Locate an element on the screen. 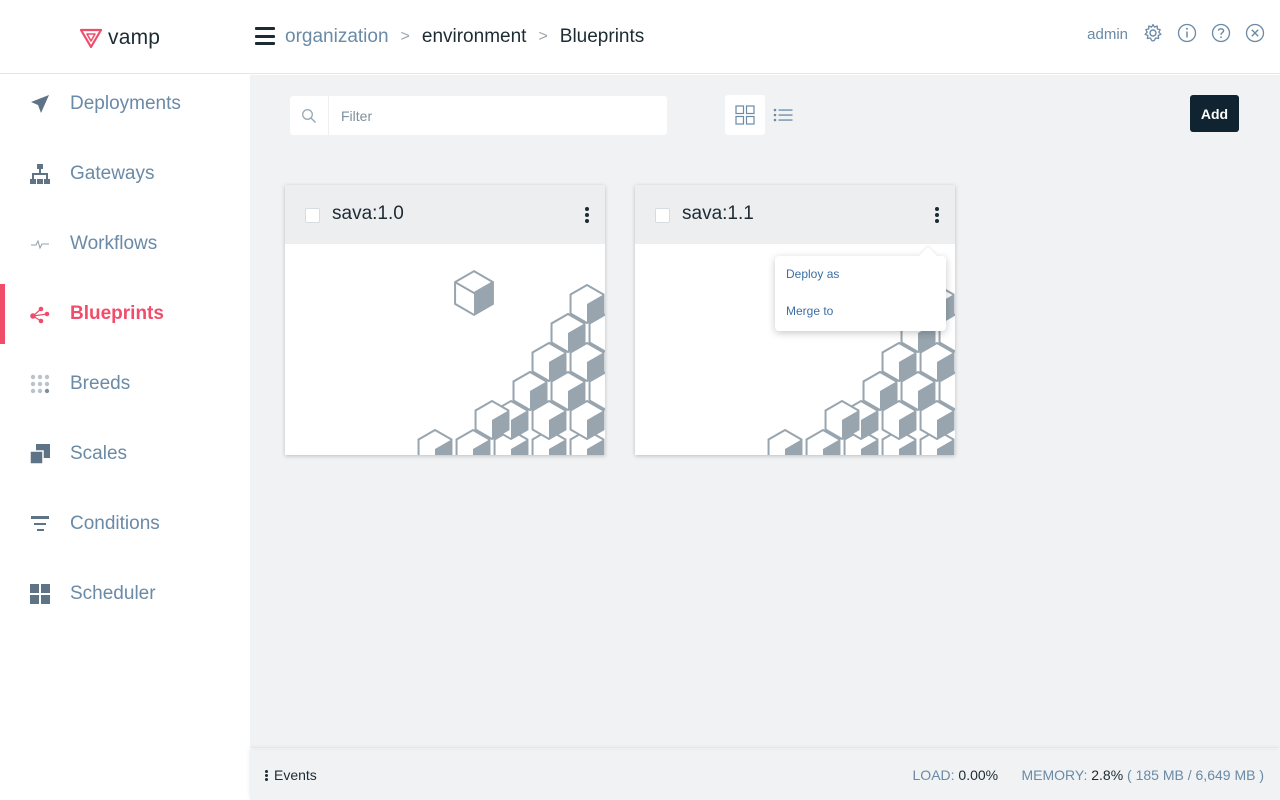  sidebar-item-label: Scheduler is located at coordinates (113, 593).